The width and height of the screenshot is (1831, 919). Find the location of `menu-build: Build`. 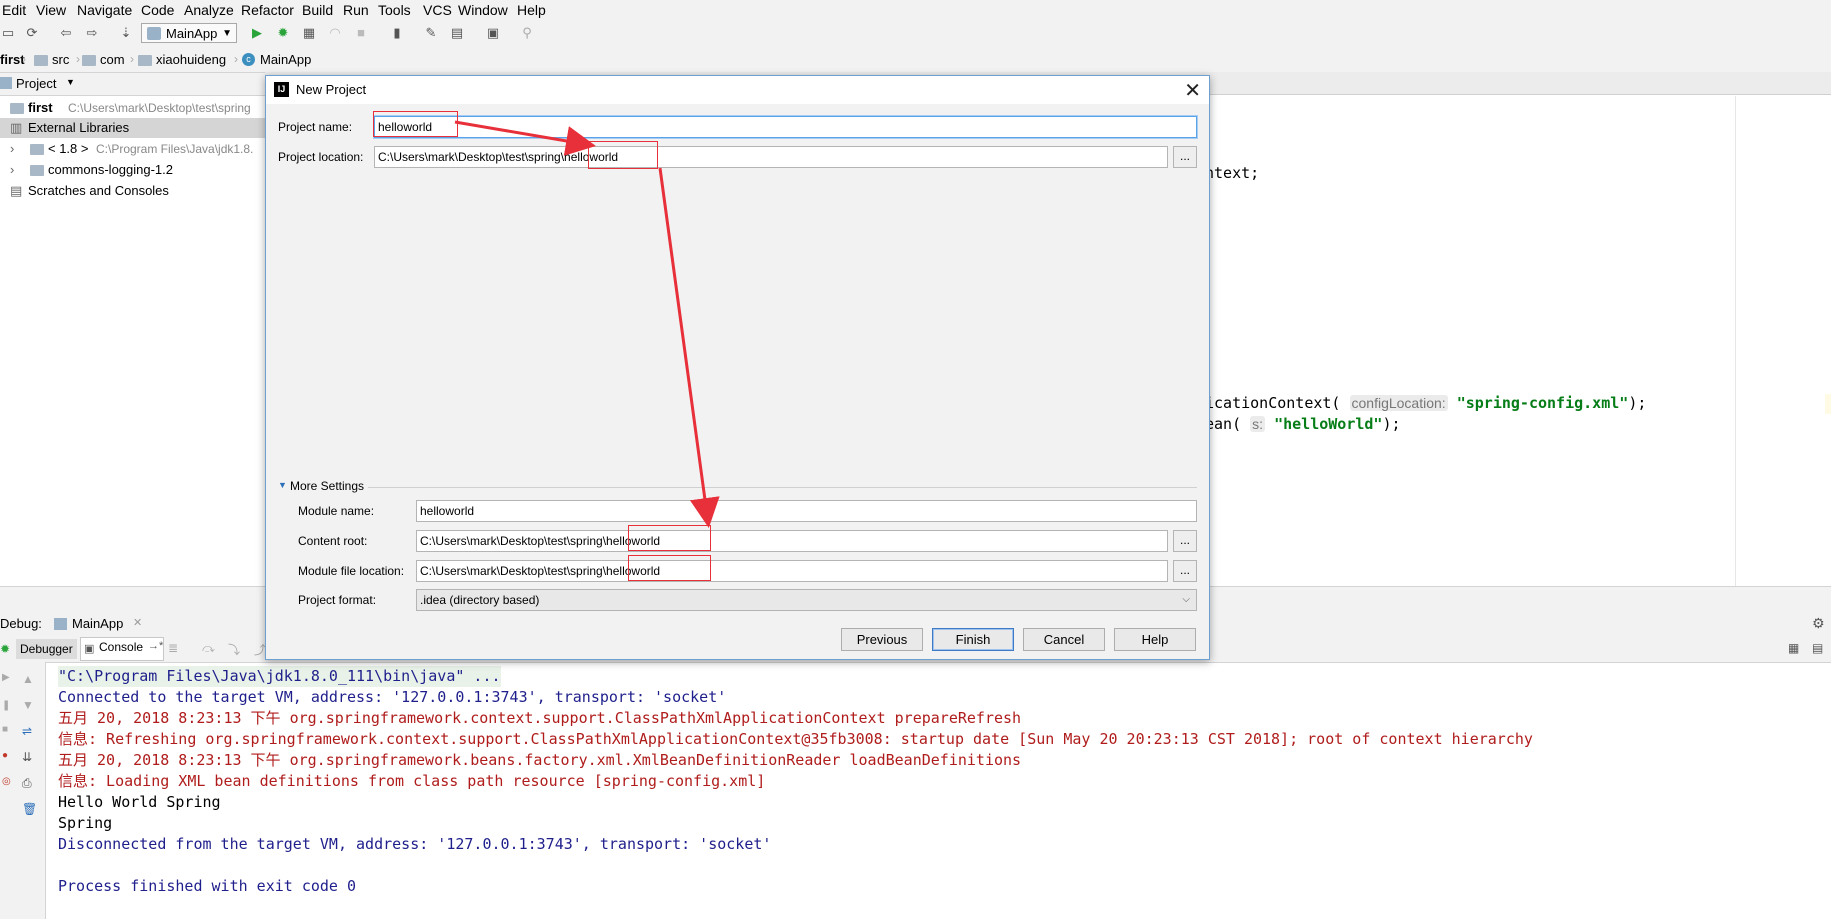

menu-build: Build is located at coordinates (317, 10).